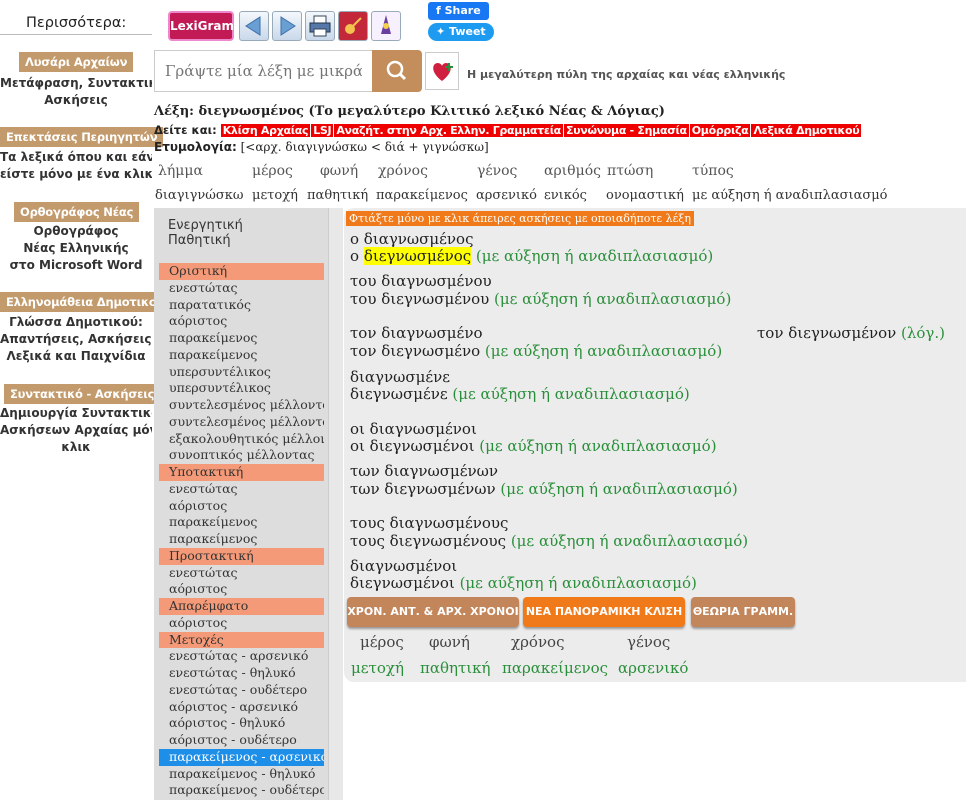  What do you see at coordinates (743, 612) in the screenshot?
I see `grammar-theory-button: ΘΕΩΡΙΑ ΓΡΑΜΜ.` at bounding box center [743, 612].